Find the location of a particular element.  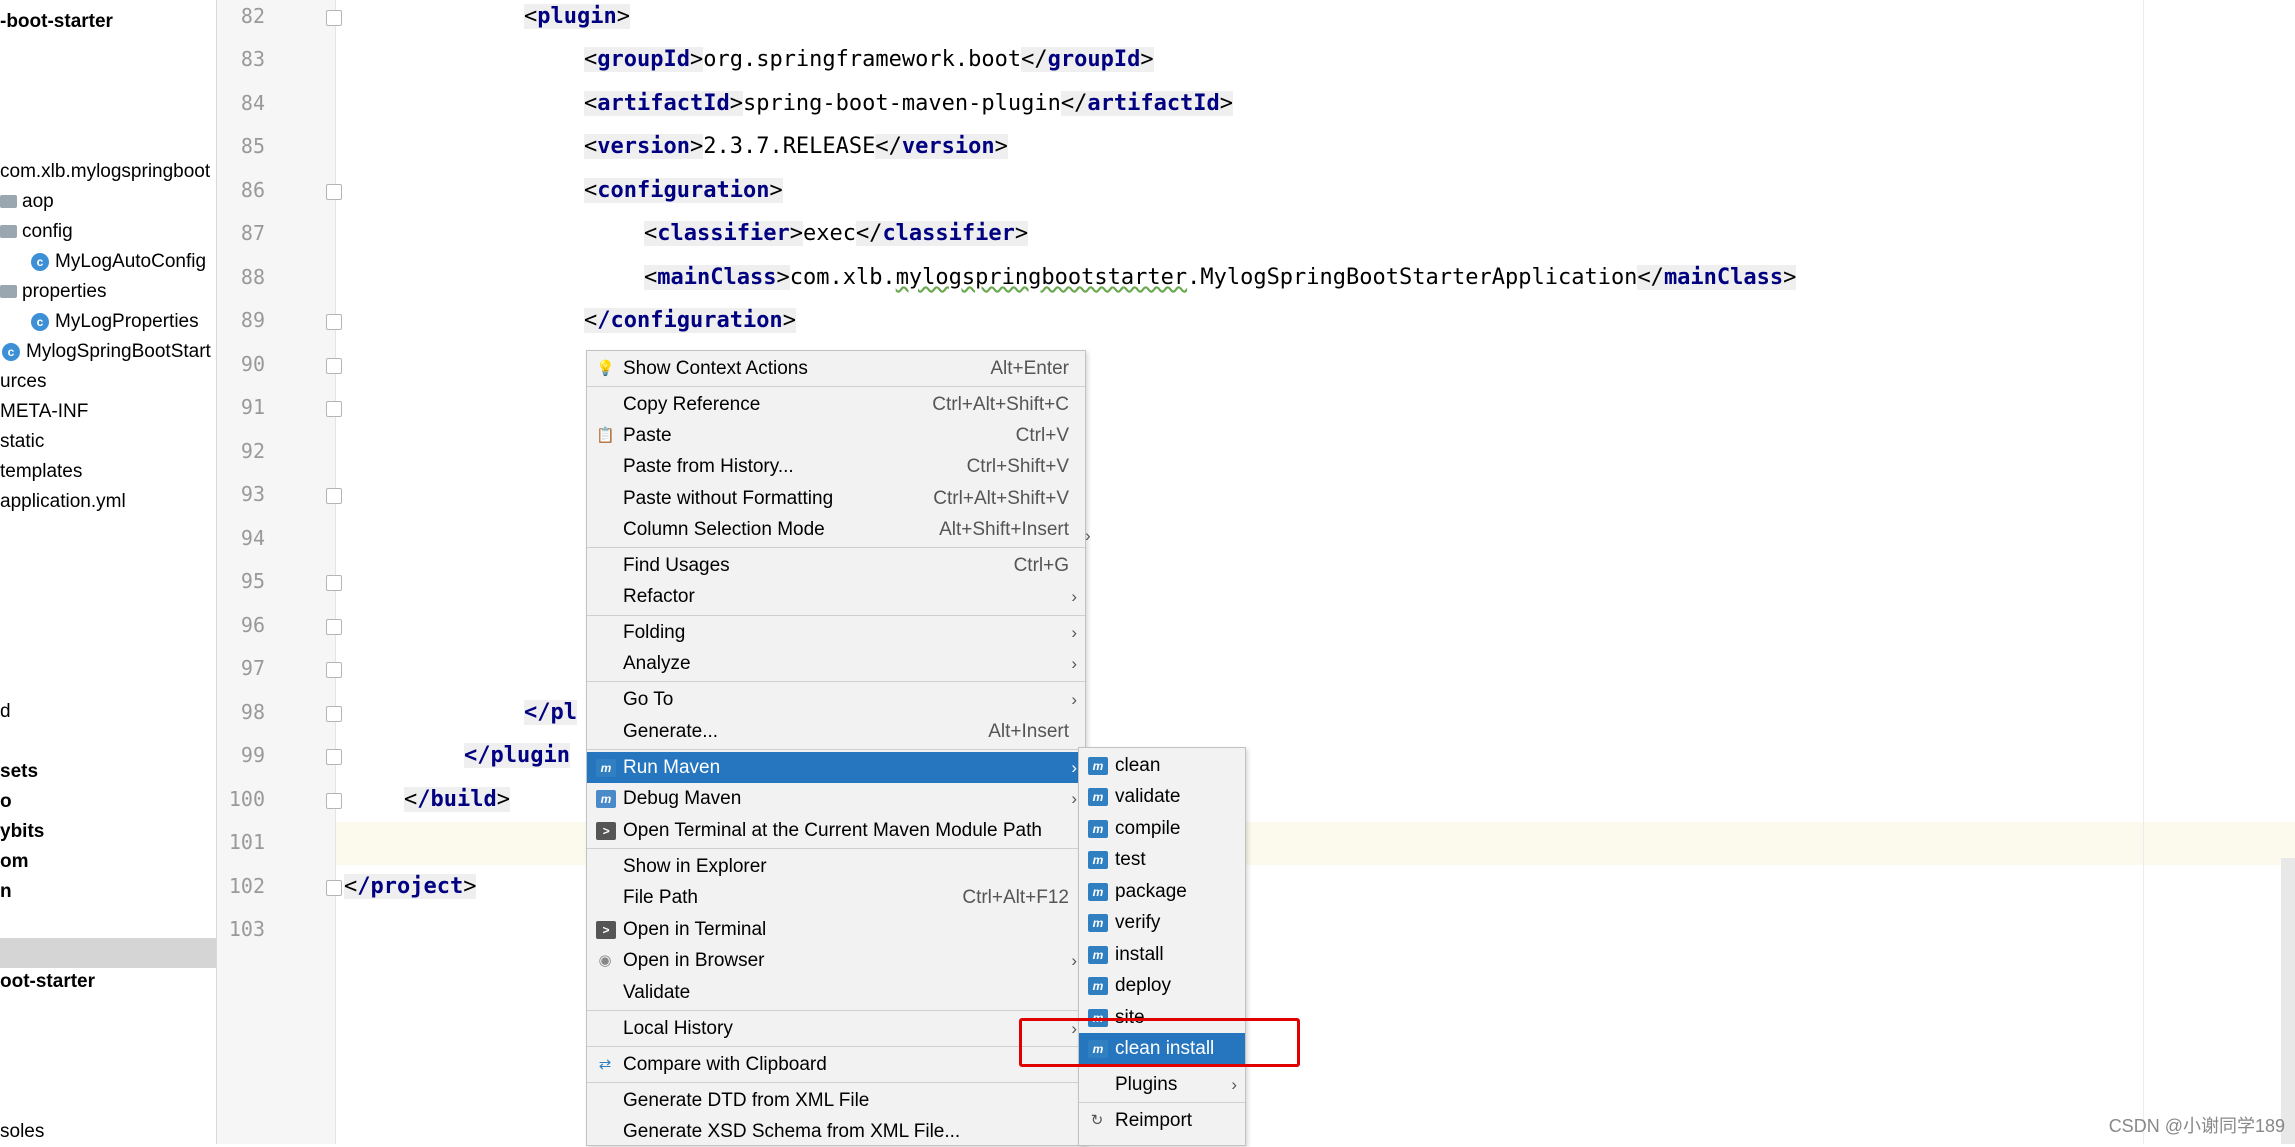

tree-item-ybits: ybits is located at coordinates (22, 832).